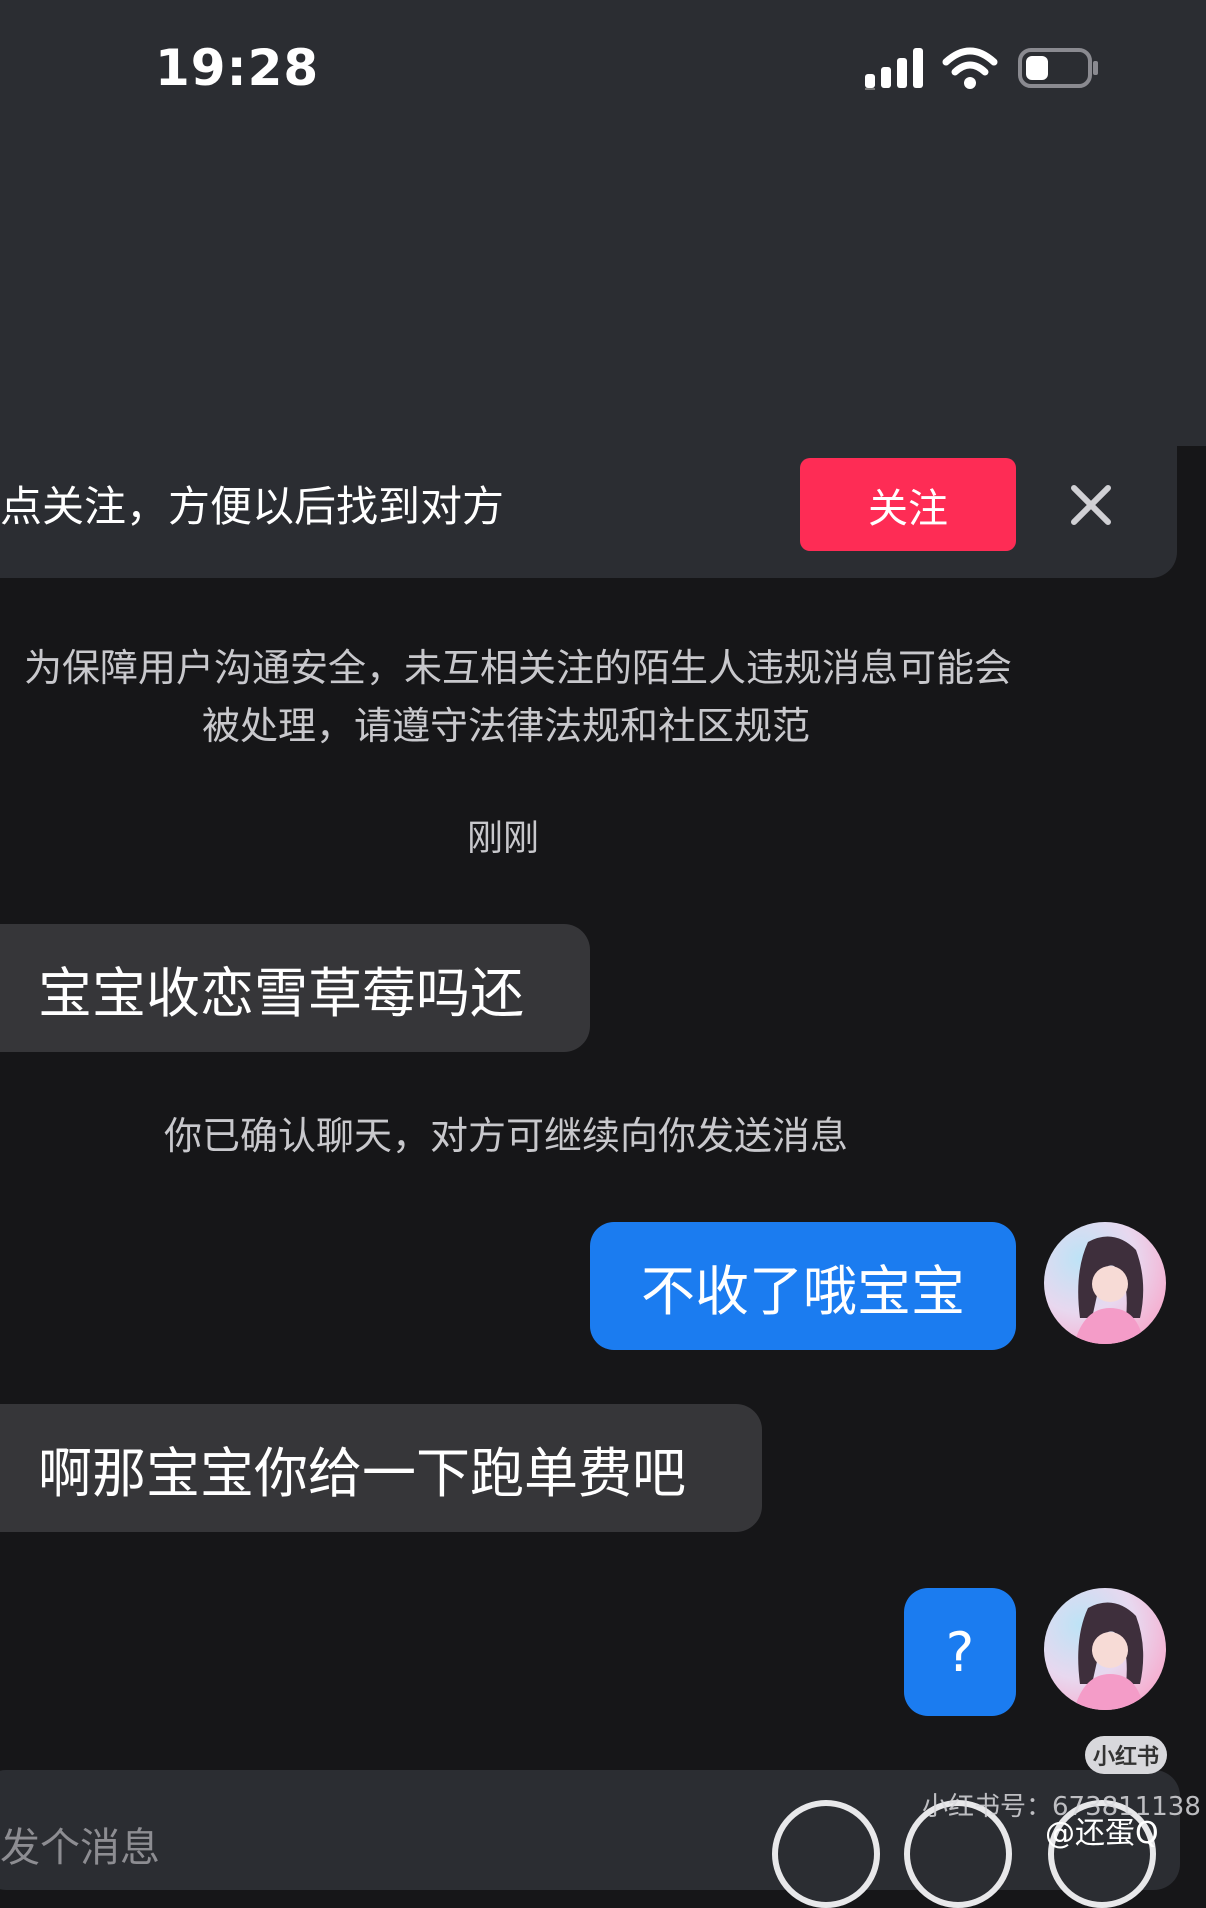 Image resolution: width=1206 pixels, height=1908 pixels. I want to click on incoming-message-bubble: 啊那宝宝你给一下跑单费吧, so click(381, 1468).